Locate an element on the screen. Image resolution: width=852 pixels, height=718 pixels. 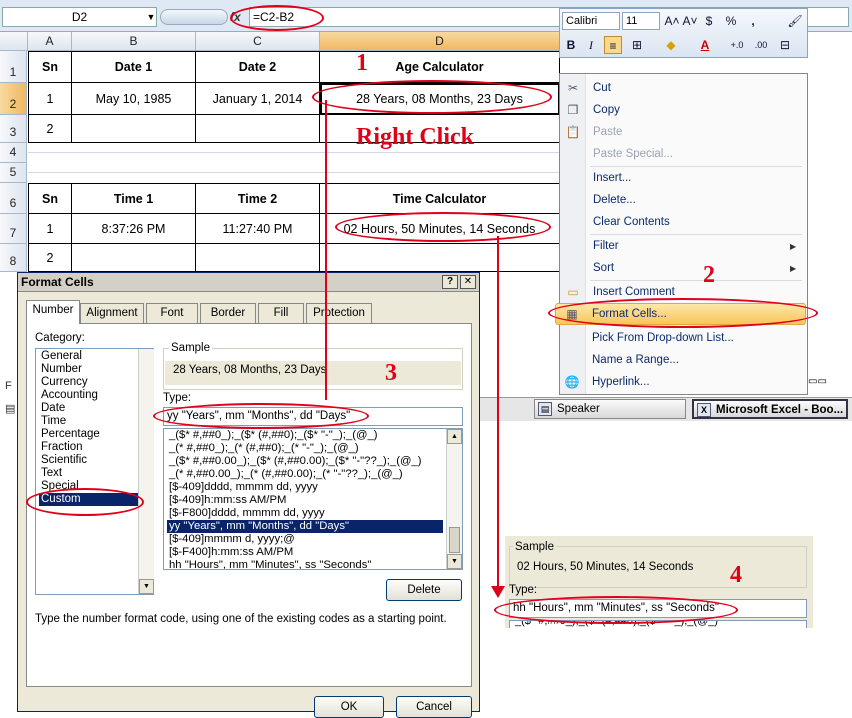
column-header-a: A is located at coordinates (50, 41).